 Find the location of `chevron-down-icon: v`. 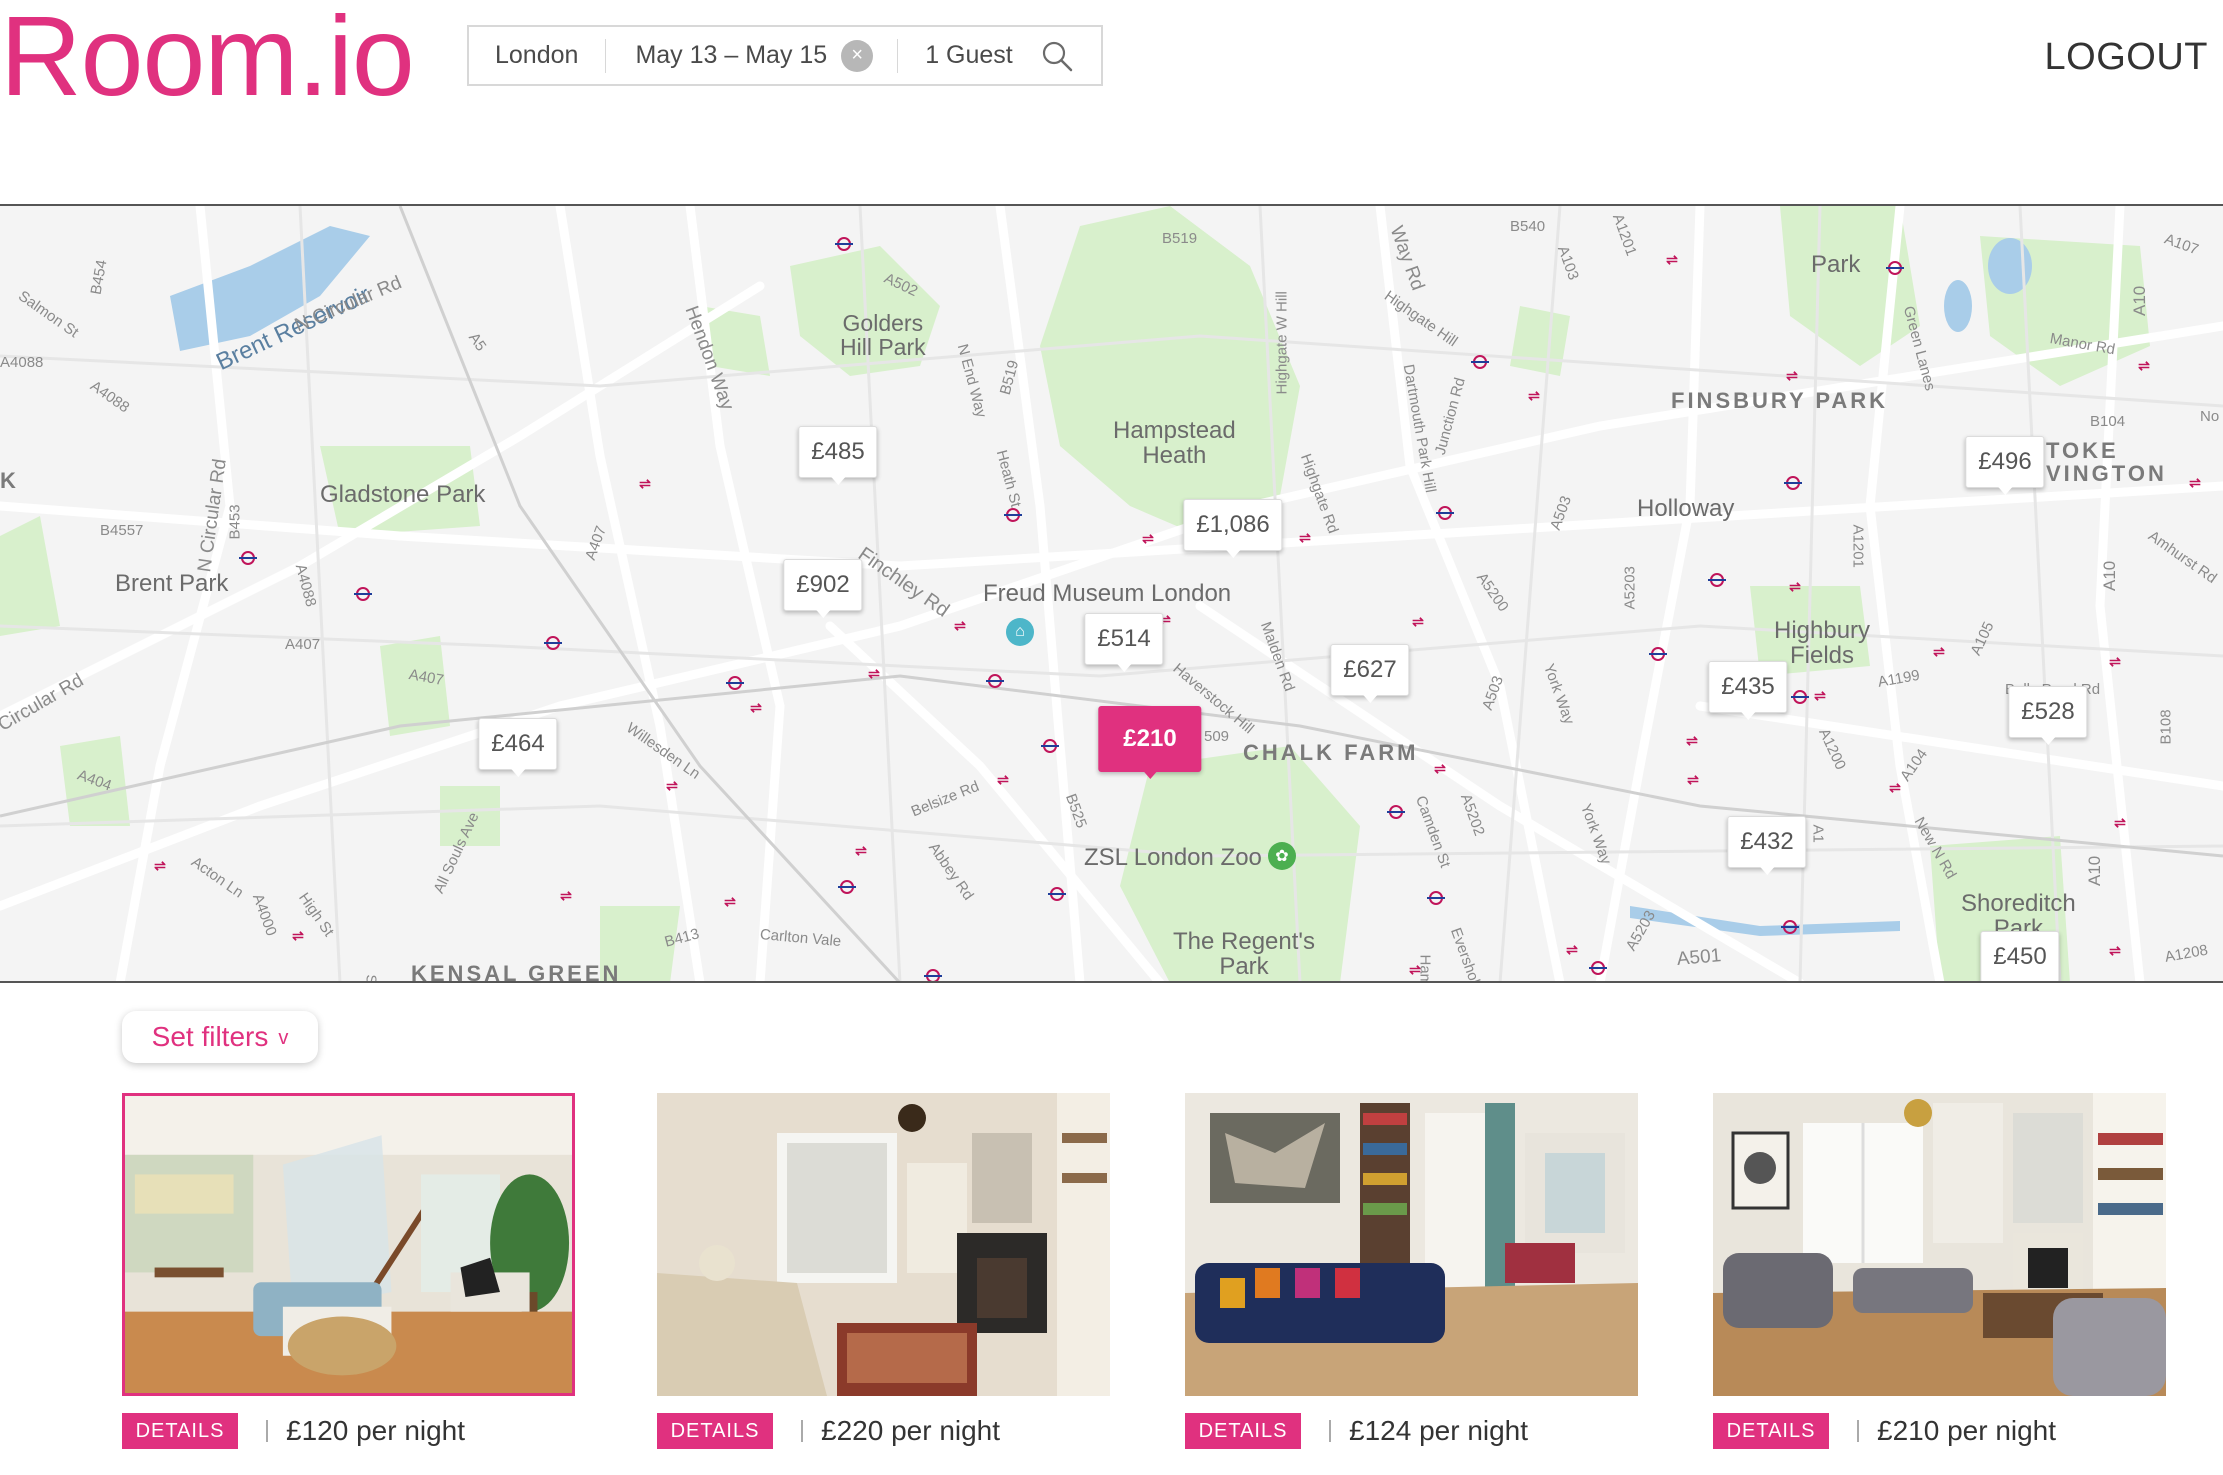

chevron-down-icon: v is located at coordinates (283, 1037).